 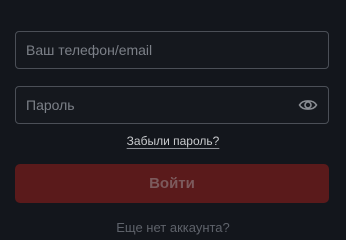 What do you see at coordinates (161, 50) in the screenshot?
I see `login-input` at bounding box center [161, 50].